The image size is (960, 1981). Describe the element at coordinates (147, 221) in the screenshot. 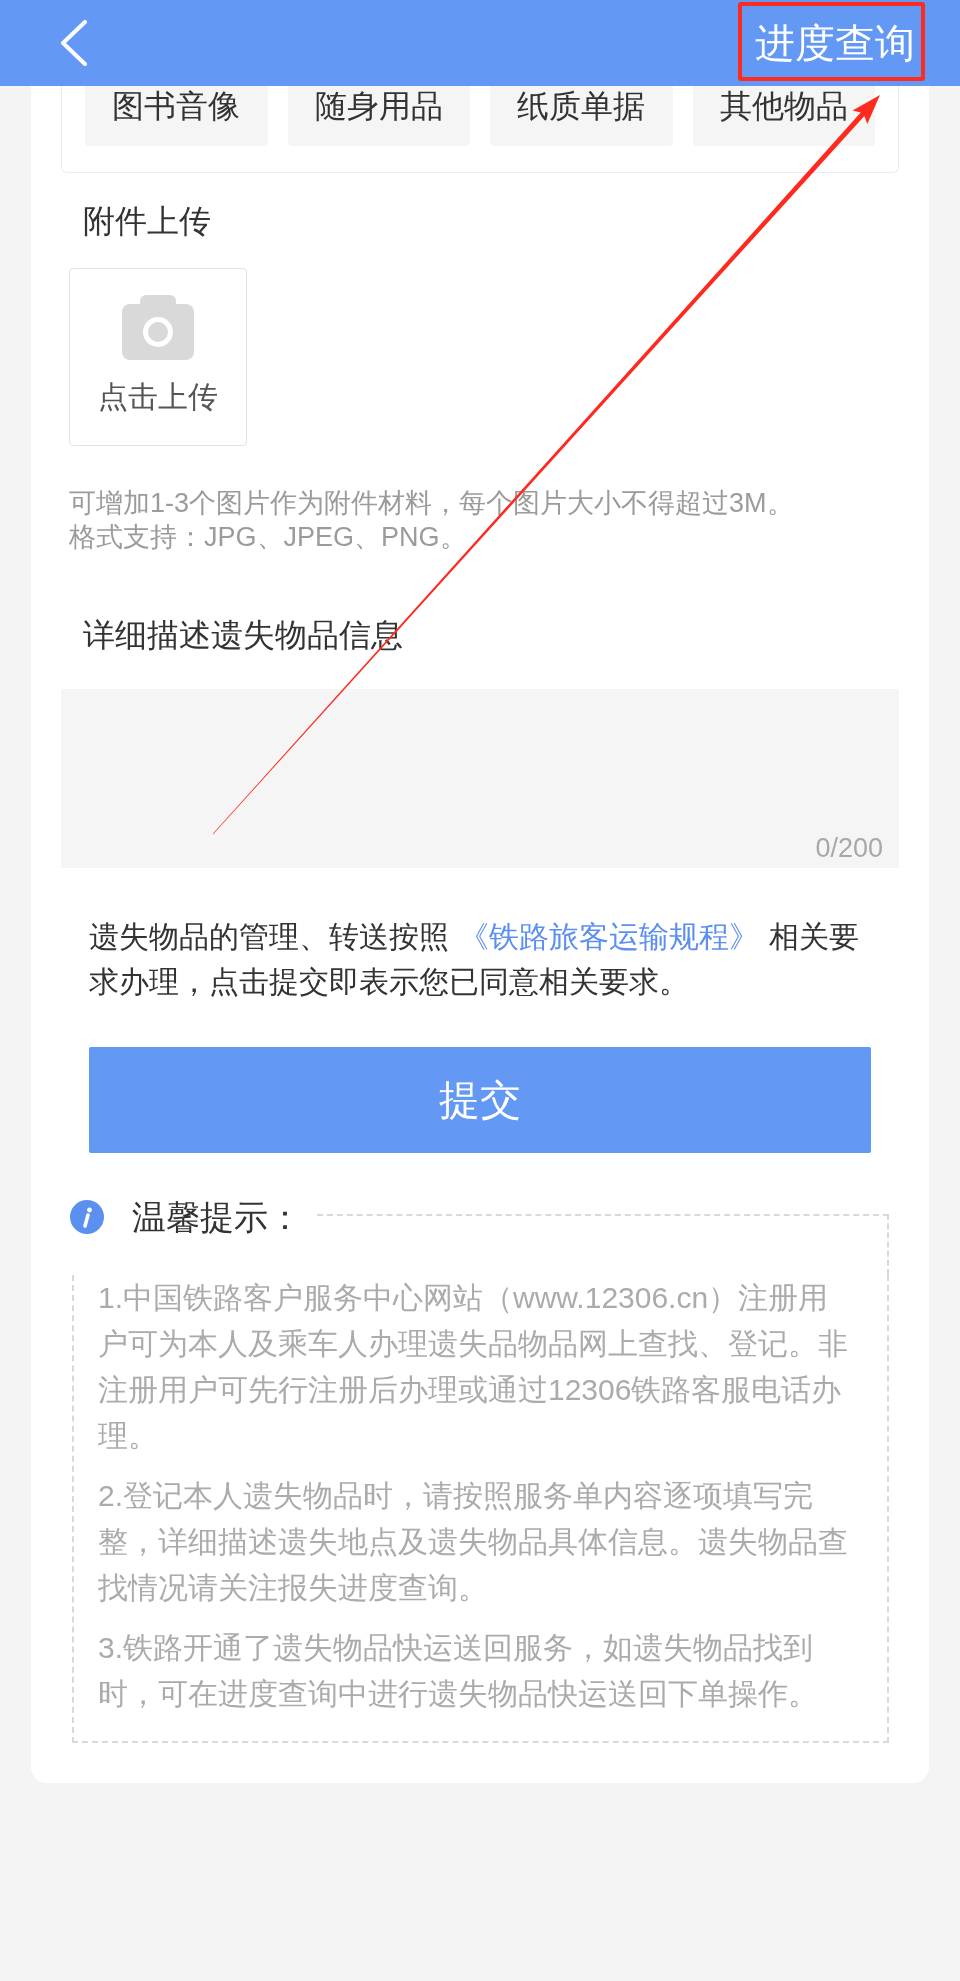

I see `section-label: 附件上传` at that location.